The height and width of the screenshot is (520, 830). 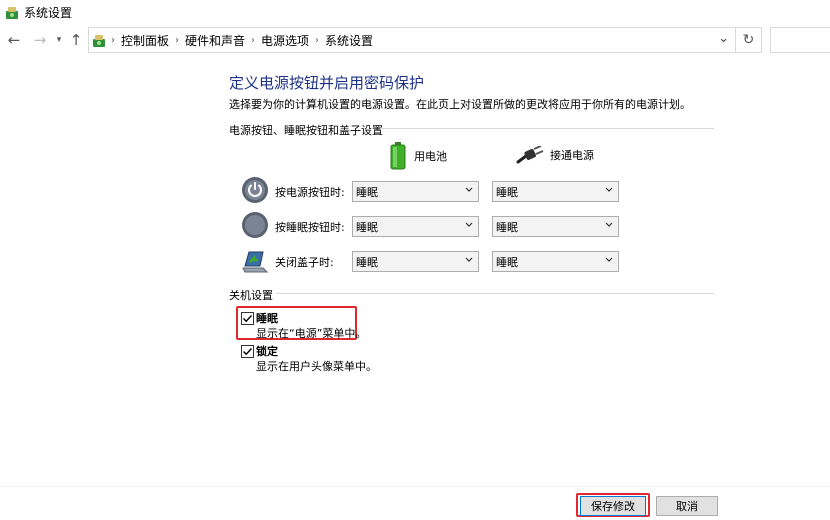 I want to click on save-button: 保存修改, so click(x=613, y=506).